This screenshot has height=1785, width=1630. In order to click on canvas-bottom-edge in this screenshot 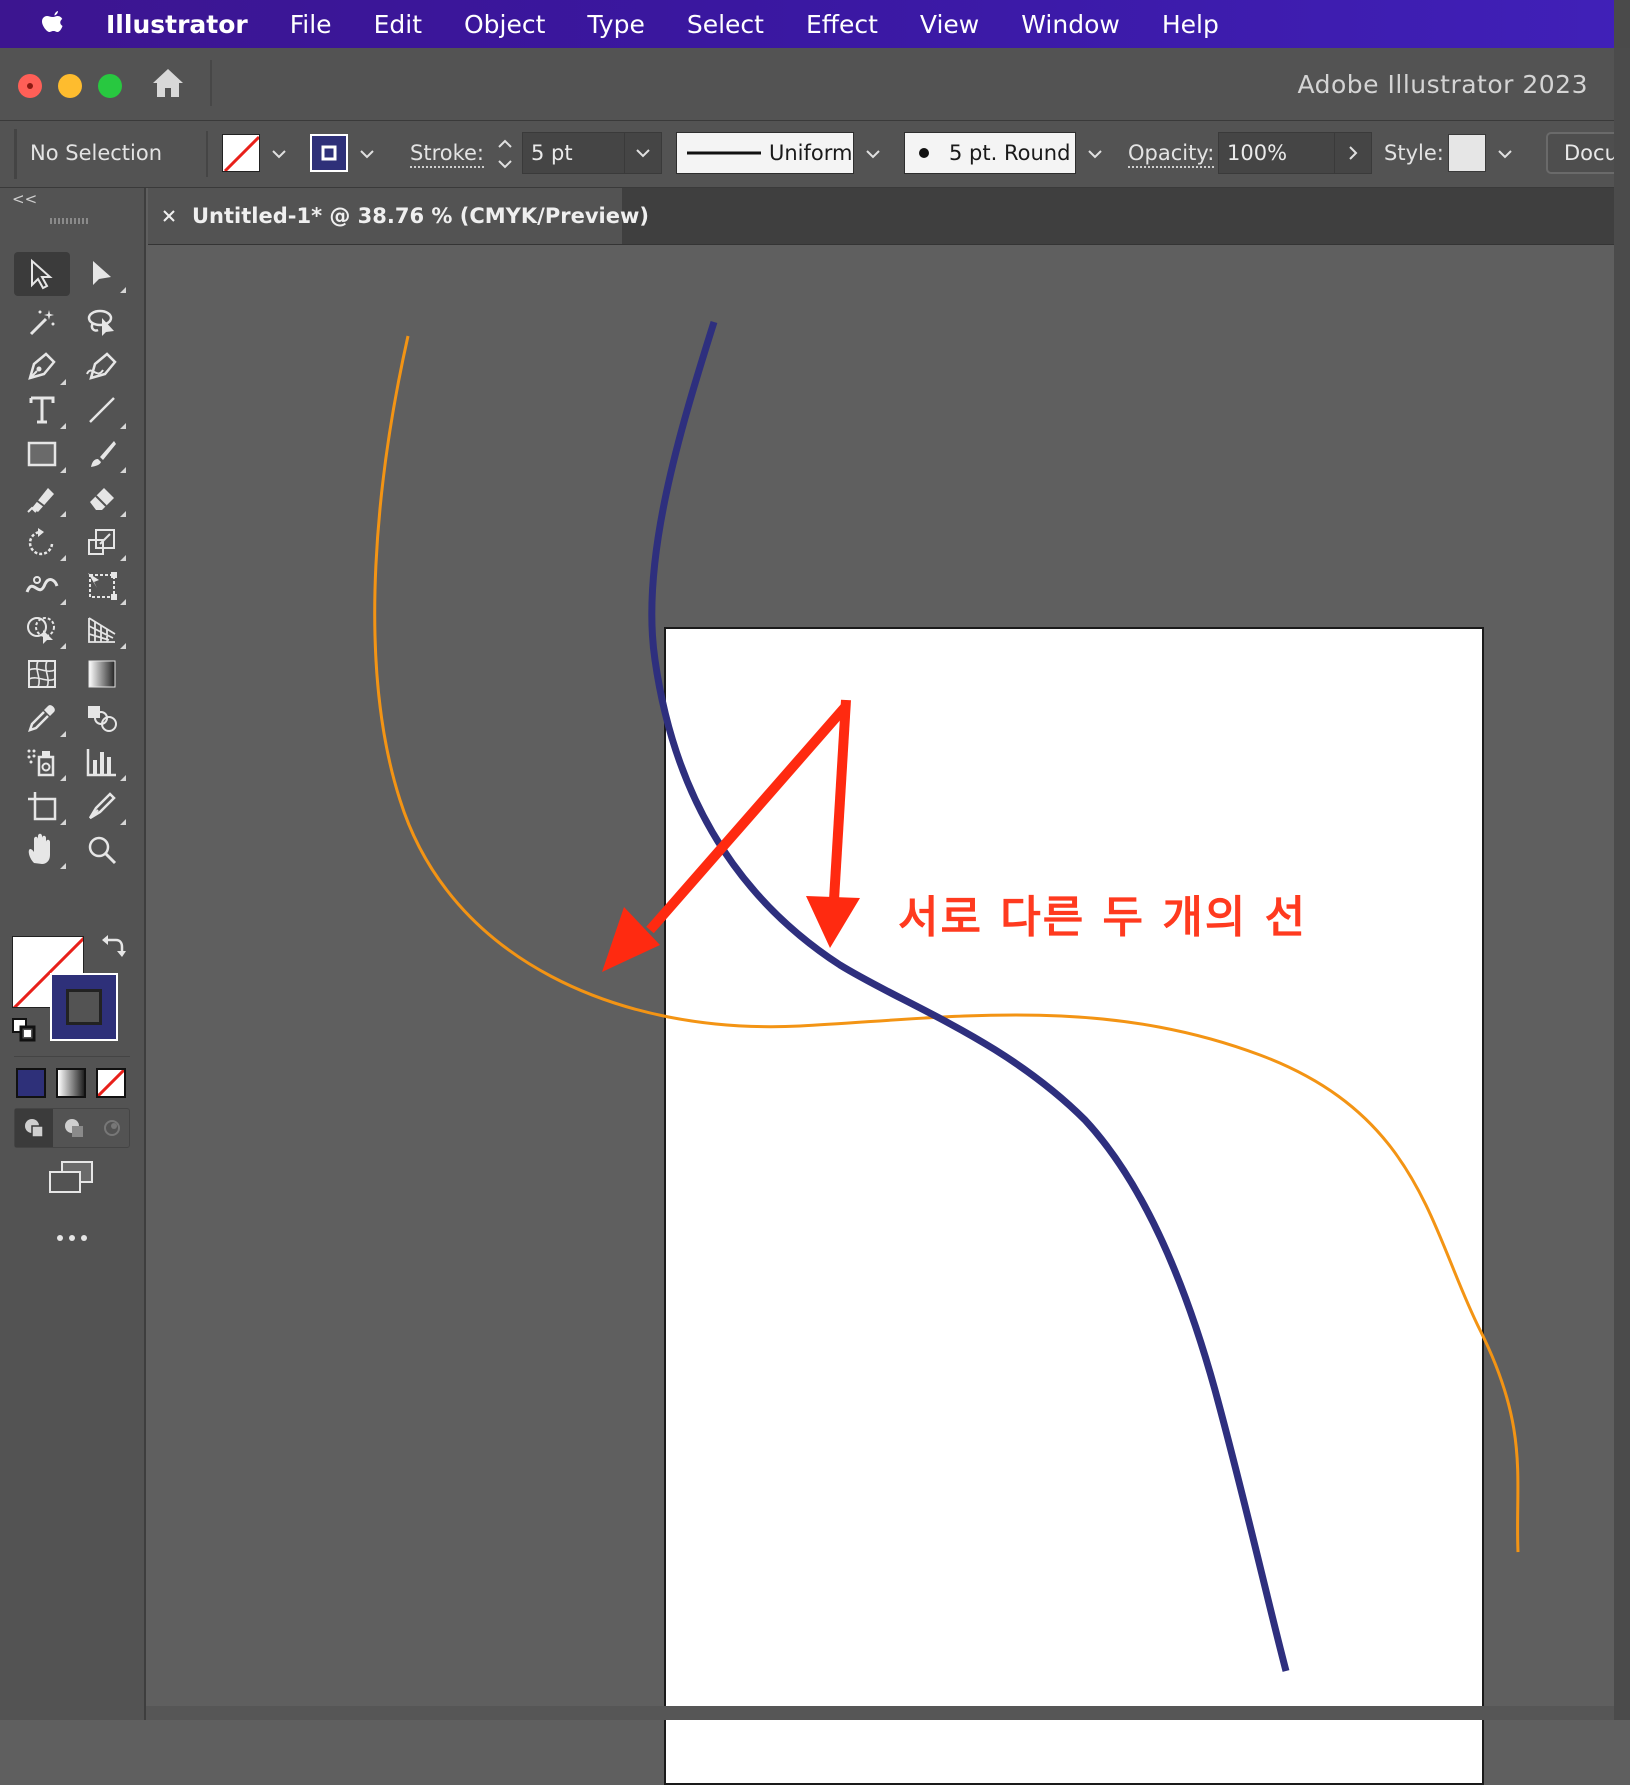, I will do `click(880, 1713)`.